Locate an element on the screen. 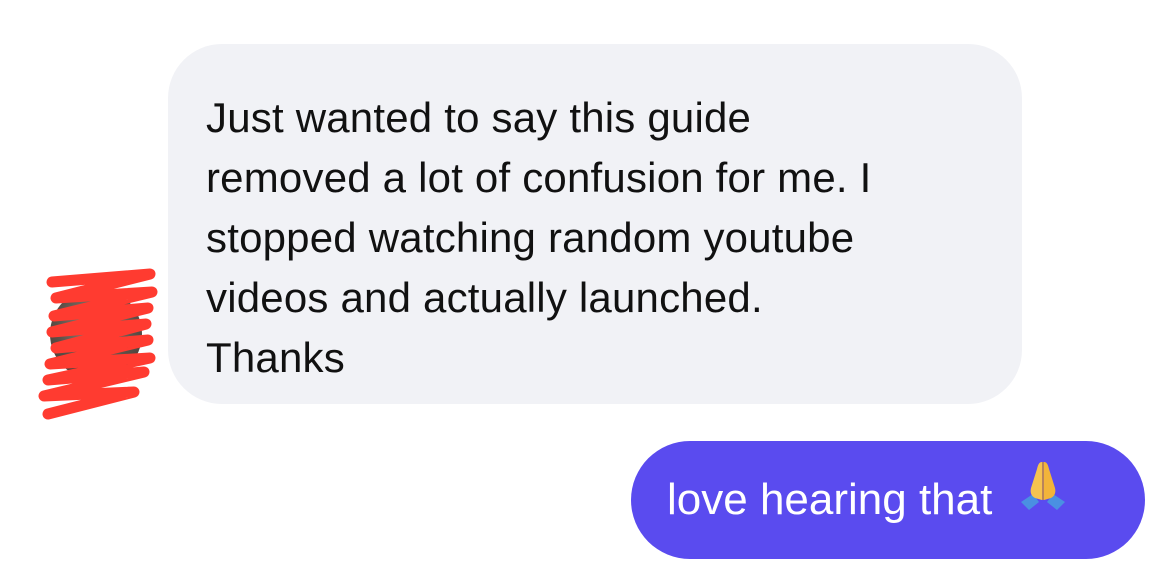  sender-avatar-redacted is located at coordinates (98, 348).